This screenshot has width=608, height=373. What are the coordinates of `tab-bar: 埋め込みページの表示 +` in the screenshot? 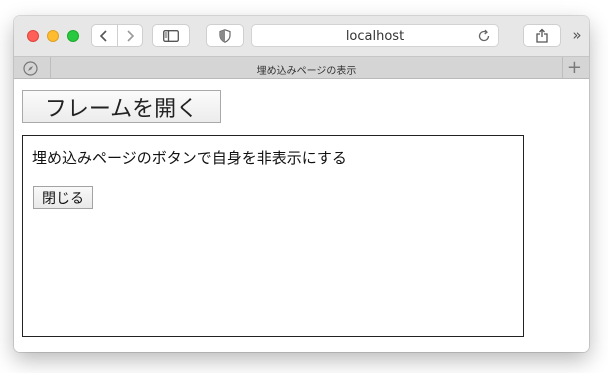 It's located at (301, 67).